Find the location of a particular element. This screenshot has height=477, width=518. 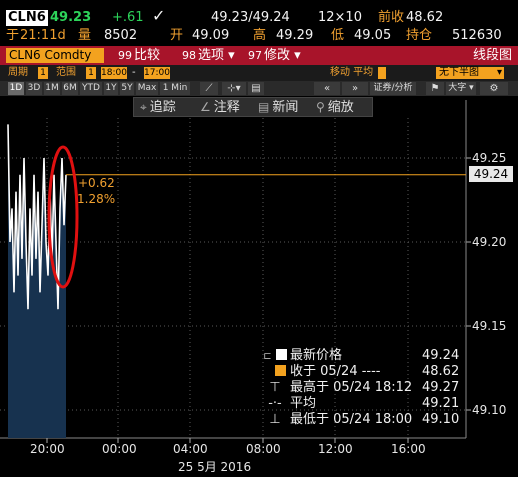

bigger-font-label: 大字 is located at coordinates (457, 88).